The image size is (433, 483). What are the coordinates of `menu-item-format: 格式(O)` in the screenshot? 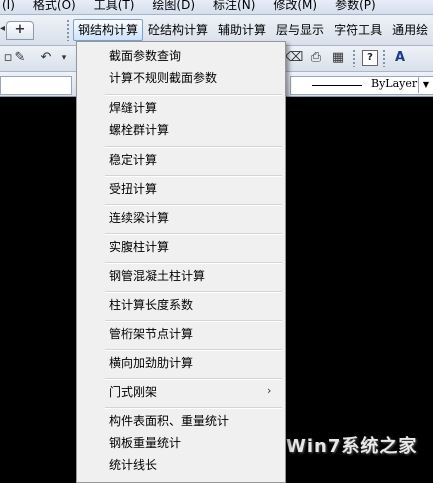 It's located at (54, 6).